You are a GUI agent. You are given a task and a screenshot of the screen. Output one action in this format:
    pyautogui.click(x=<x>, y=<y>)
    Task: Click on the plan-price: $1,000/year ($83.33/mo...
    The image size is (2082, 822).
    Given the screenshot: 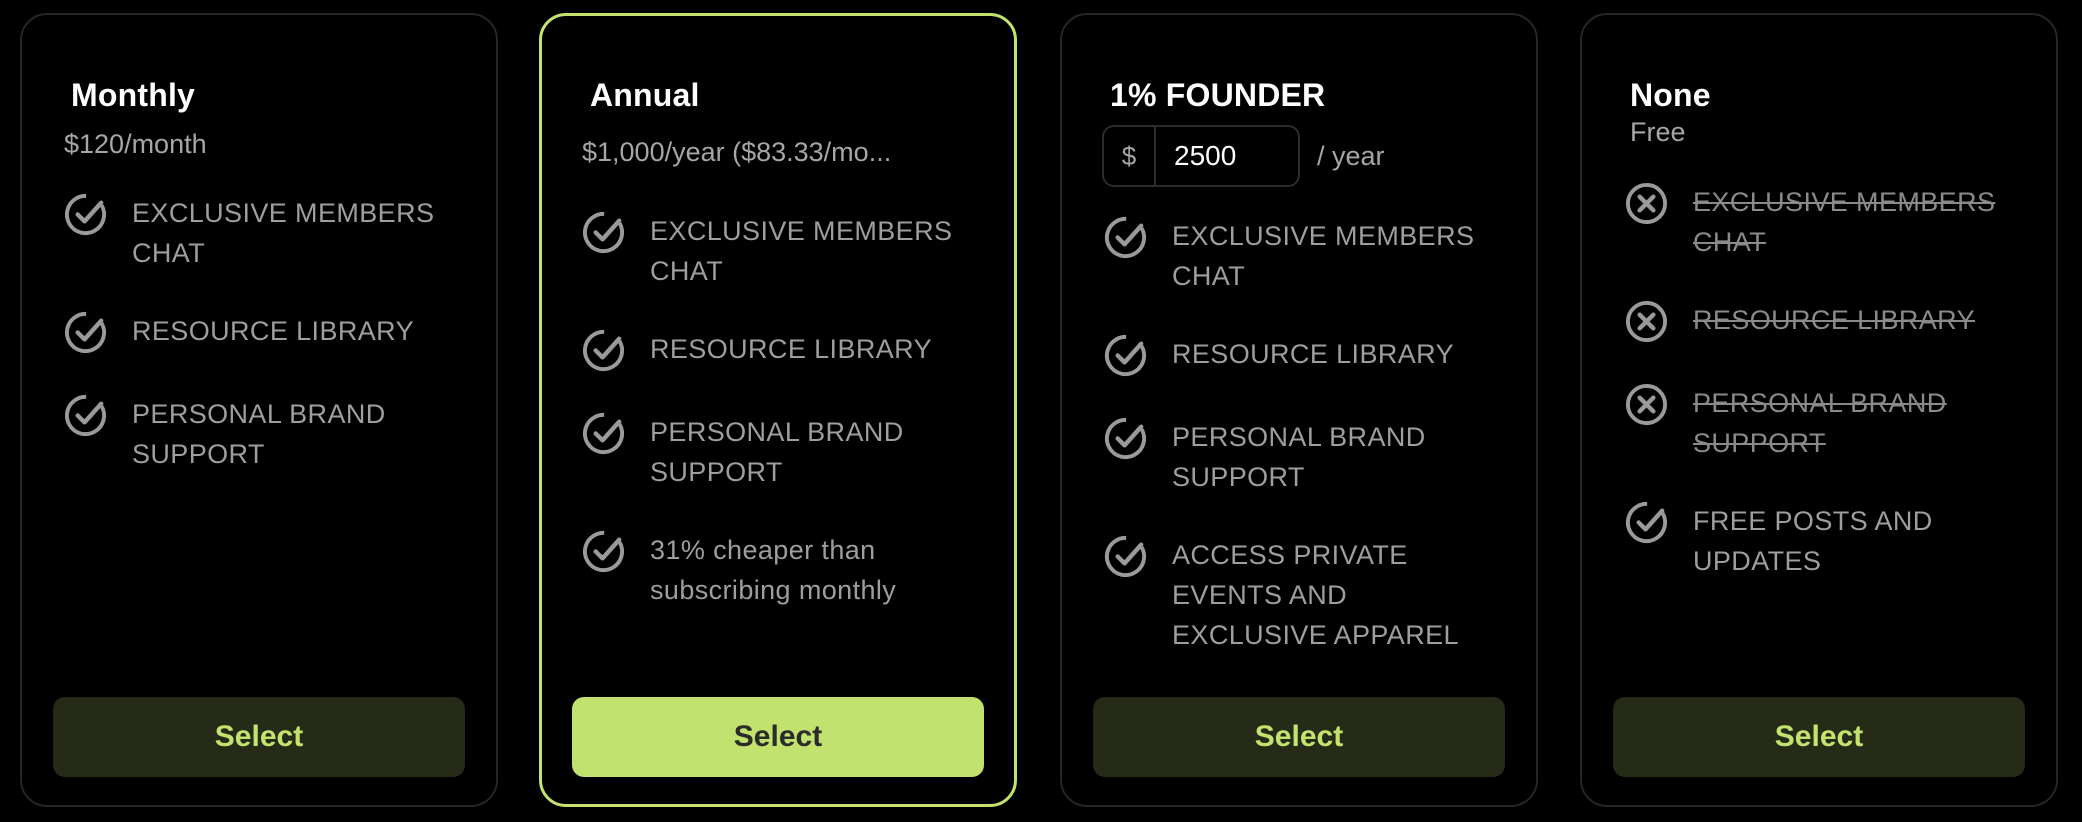 What is the action you would take?
    pyautogui.click(x=737, y=152)
    